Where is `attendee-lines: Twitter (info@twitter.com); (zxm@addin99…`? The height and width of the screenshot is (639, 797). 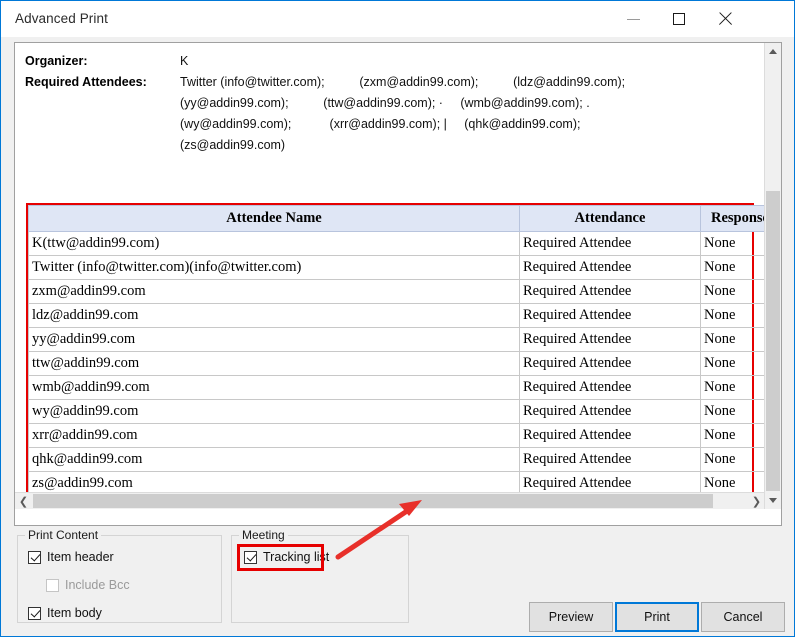
attendee-lines: Twitter (info@twitter.com); (zxm@addin99… is located at coordinates (472, 114).